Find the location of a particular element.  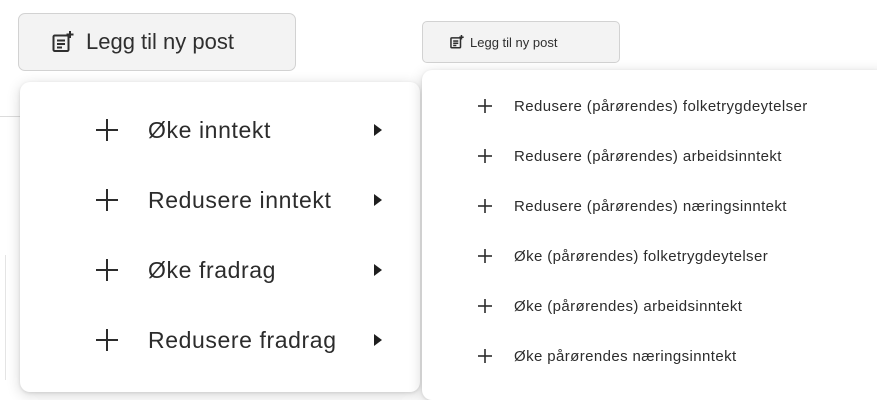

menu-item-label: Øke fradrag is located at coordinates (212, 269).